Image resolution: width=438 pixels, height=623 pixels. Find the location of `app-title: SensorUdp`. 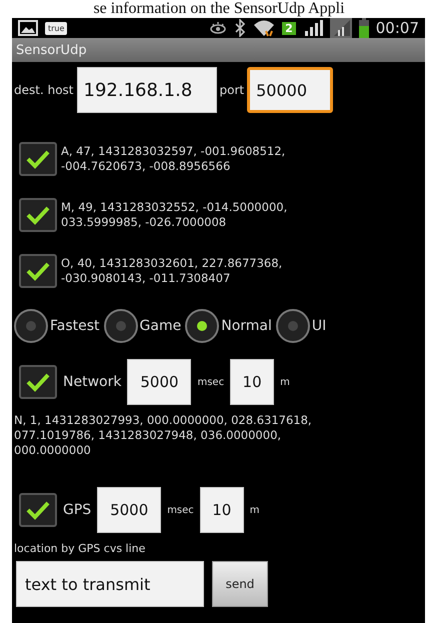

app-title: SensorUdp is located at coordinates (51, 50).